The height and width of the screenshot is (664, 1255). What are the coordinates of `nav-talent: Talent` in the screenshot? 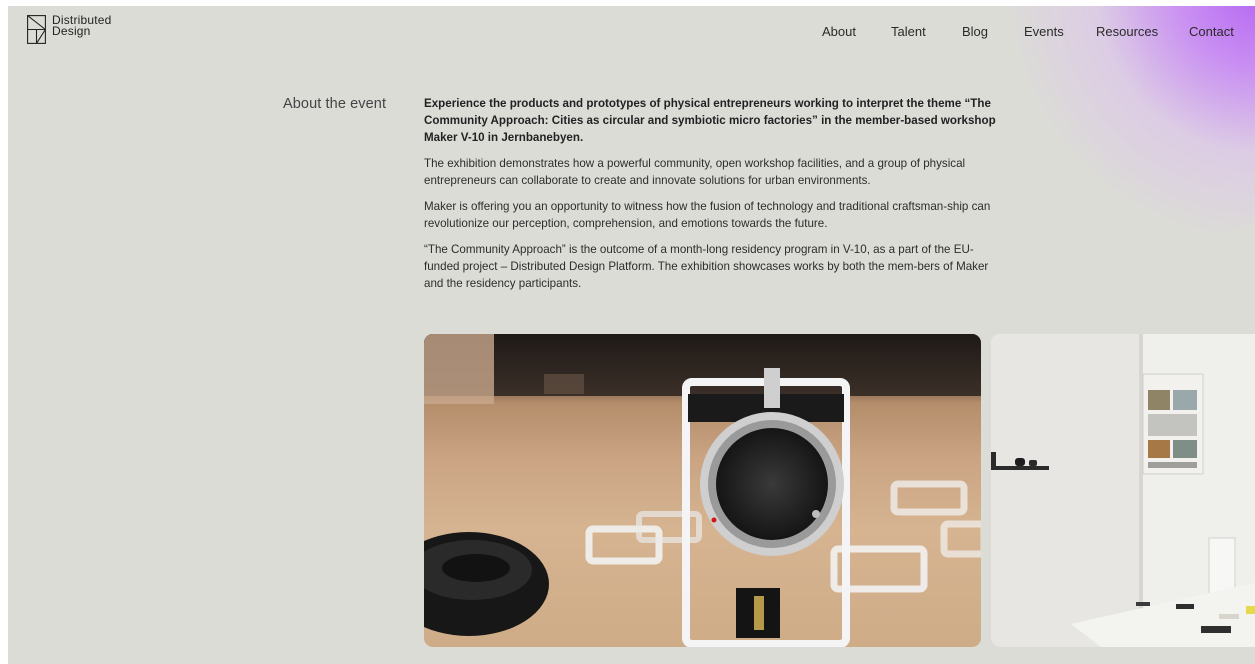 It's located at (908, 31).